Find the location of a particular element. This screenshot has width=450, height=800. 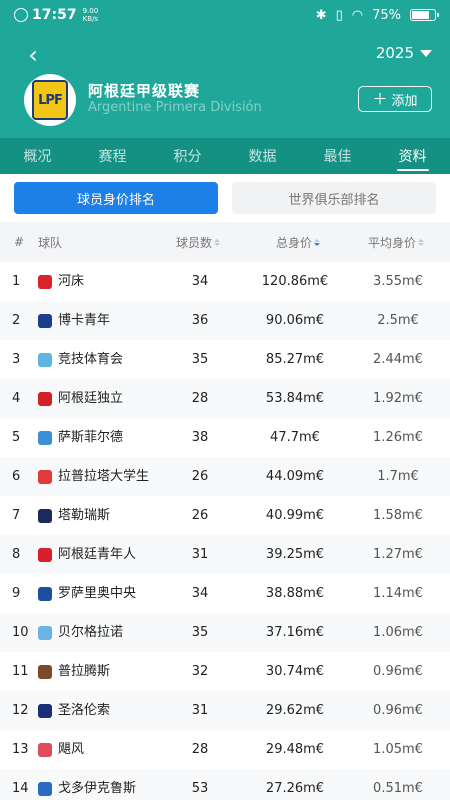

bluetooth-icon: ✱ is located at coordinates (321, 15).